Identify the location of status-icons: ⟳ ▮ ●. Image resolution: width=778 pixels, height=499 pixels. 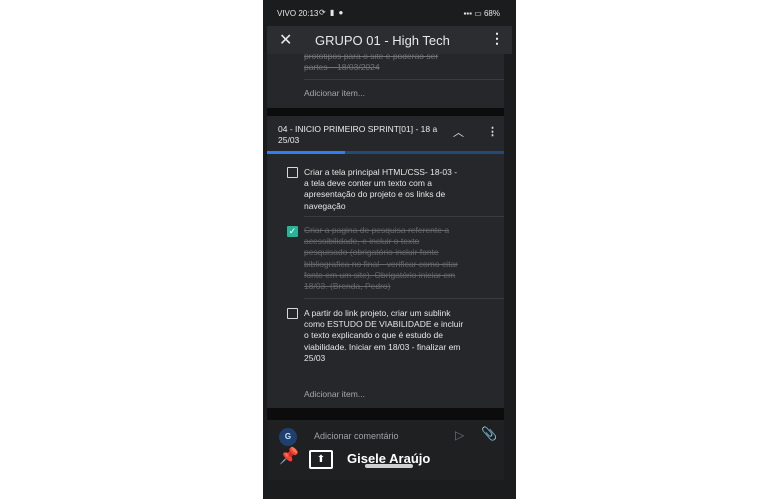
(332, 12).